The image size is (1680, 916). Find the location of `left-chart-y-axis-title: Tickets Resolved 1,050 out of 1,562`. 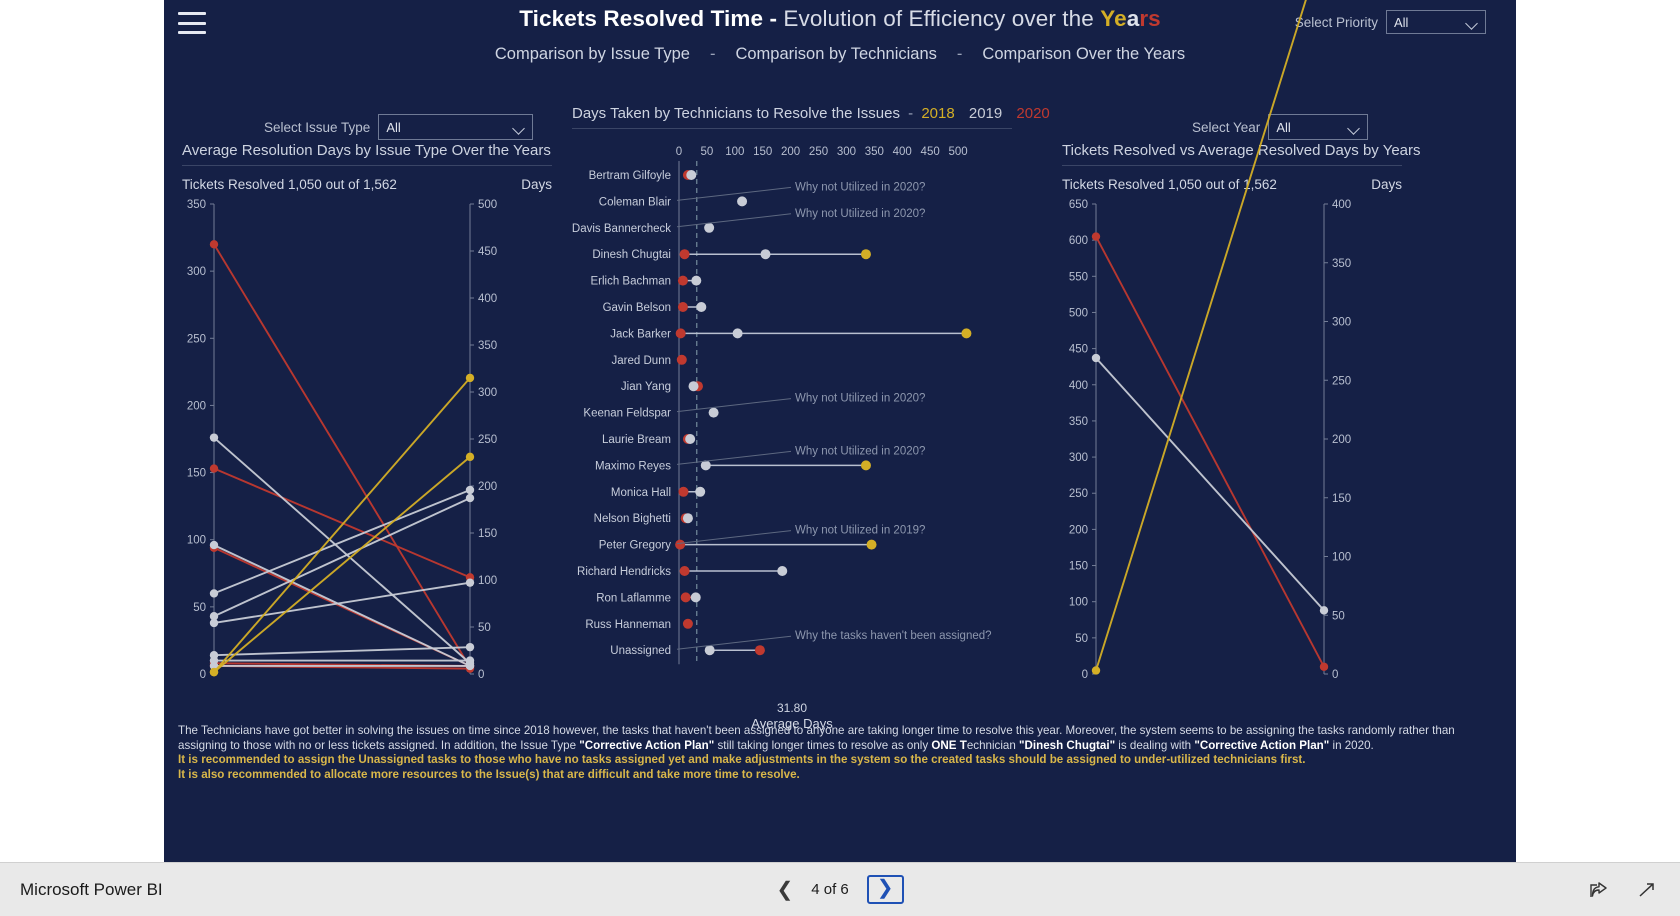

left-chart-y-axis-title: Tickets Resolved 1,050 out of 1,562 is located at coordinates (289, 184).